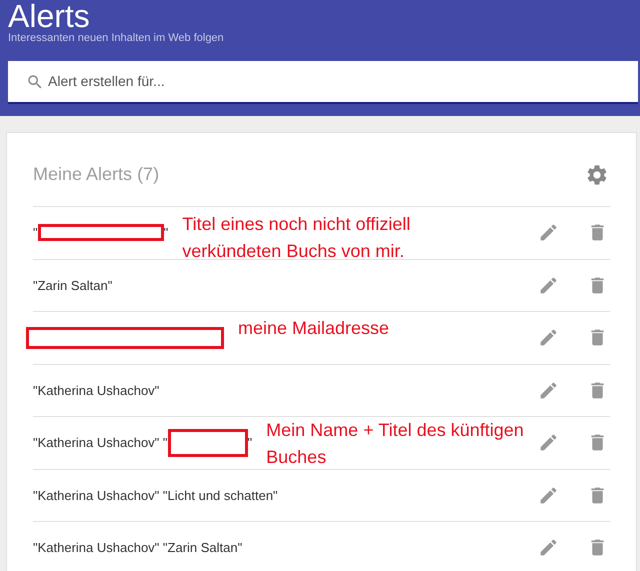  What do you see at coordinates (116, 38) in the screenshot?
I see `page-subtitle: Interessanten neuen Inhalten im Web folgen` at bounding box center [116, 38].